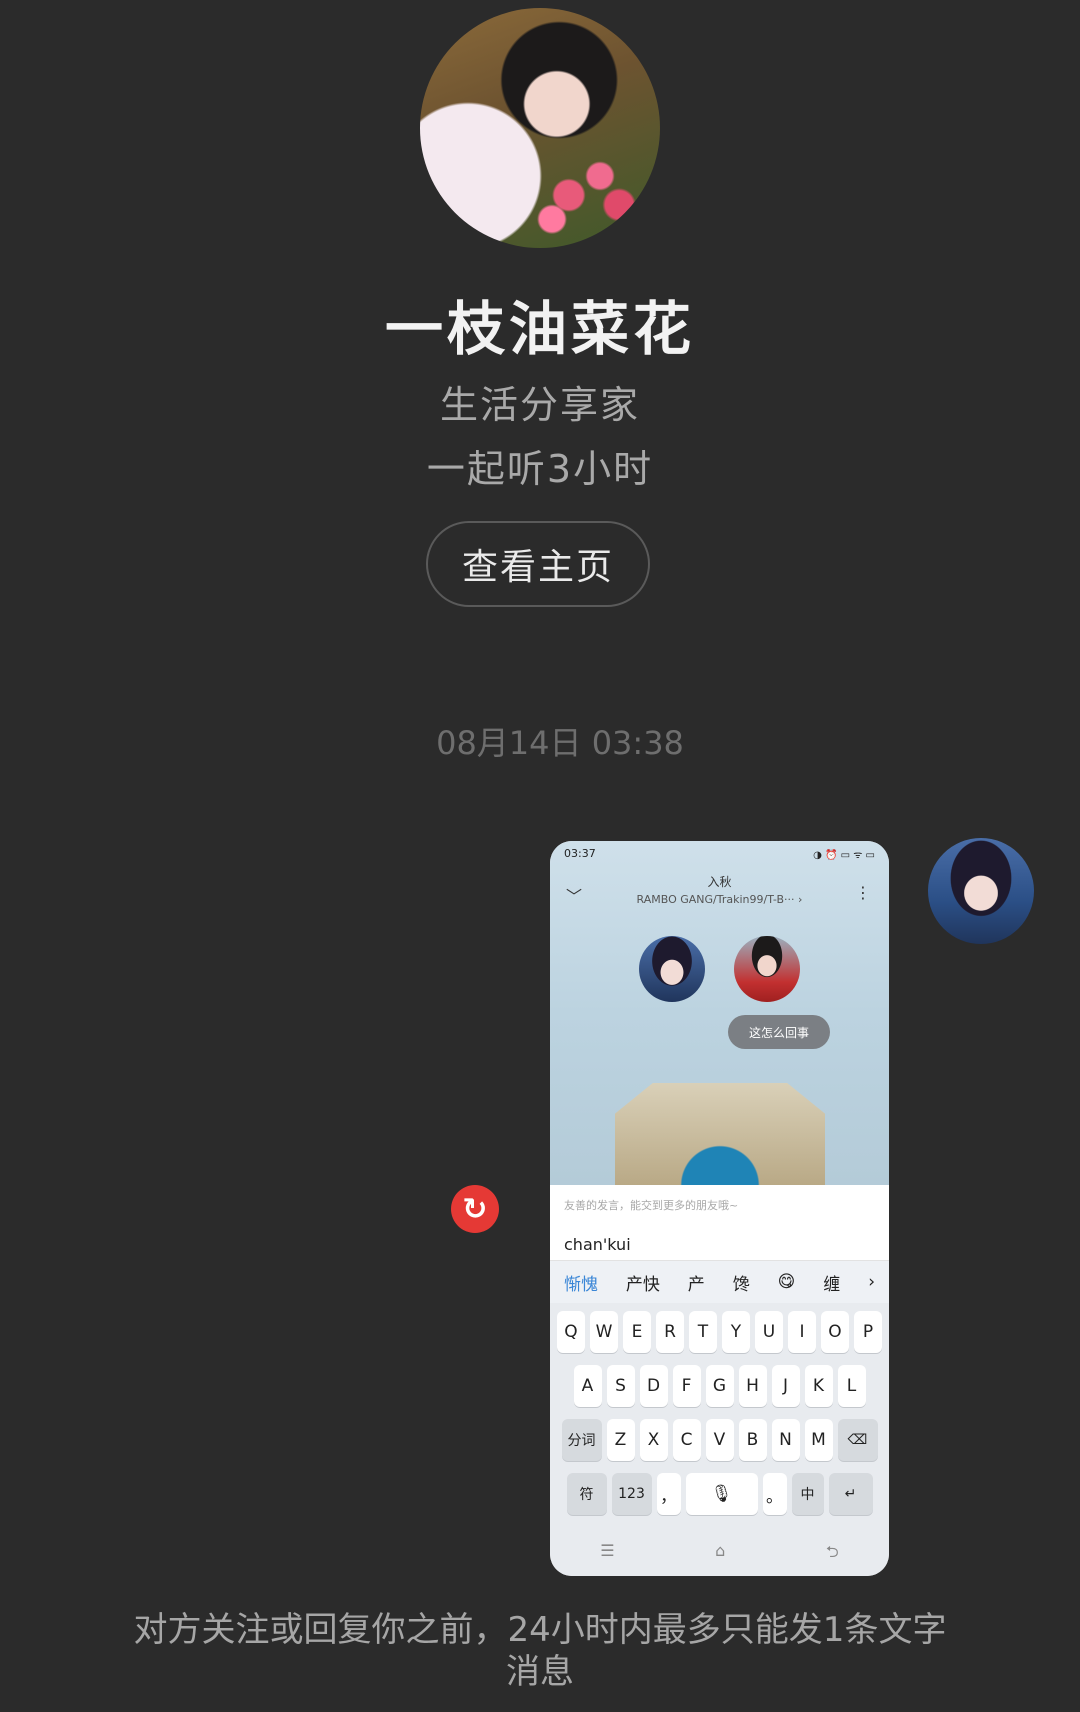 The height and width of the screenshot is (1712, 1080). I want to click on screenshot-compose-text: chan'kui, so click(719, 1246).